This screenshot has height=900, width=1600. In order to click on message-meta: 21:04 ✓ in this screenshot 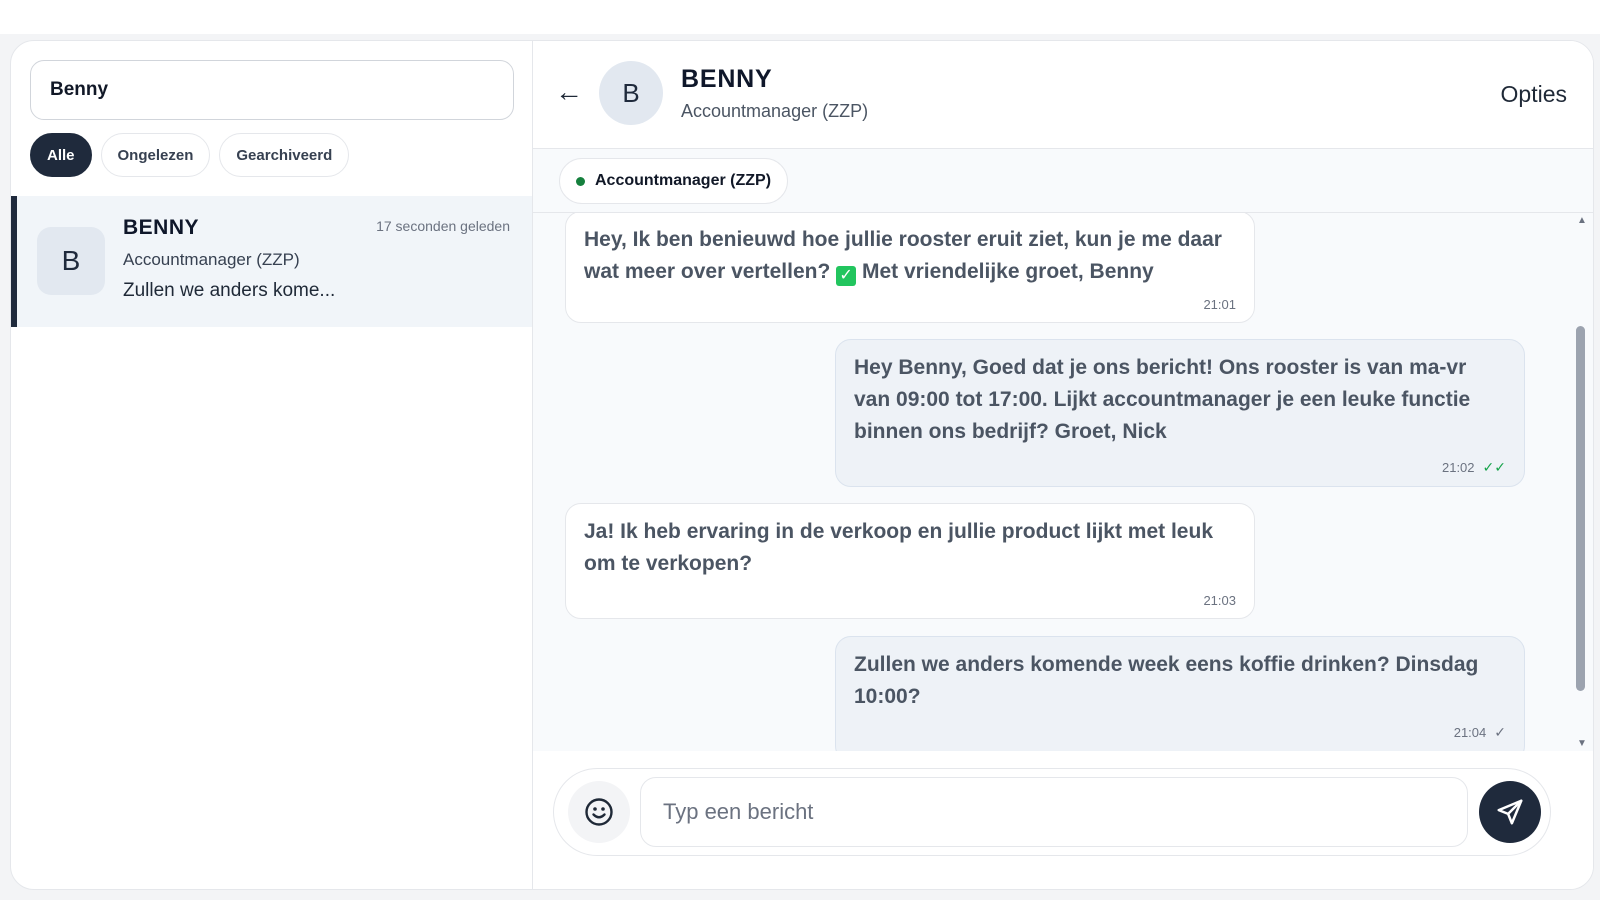, I will do `click(1480, 732)`.